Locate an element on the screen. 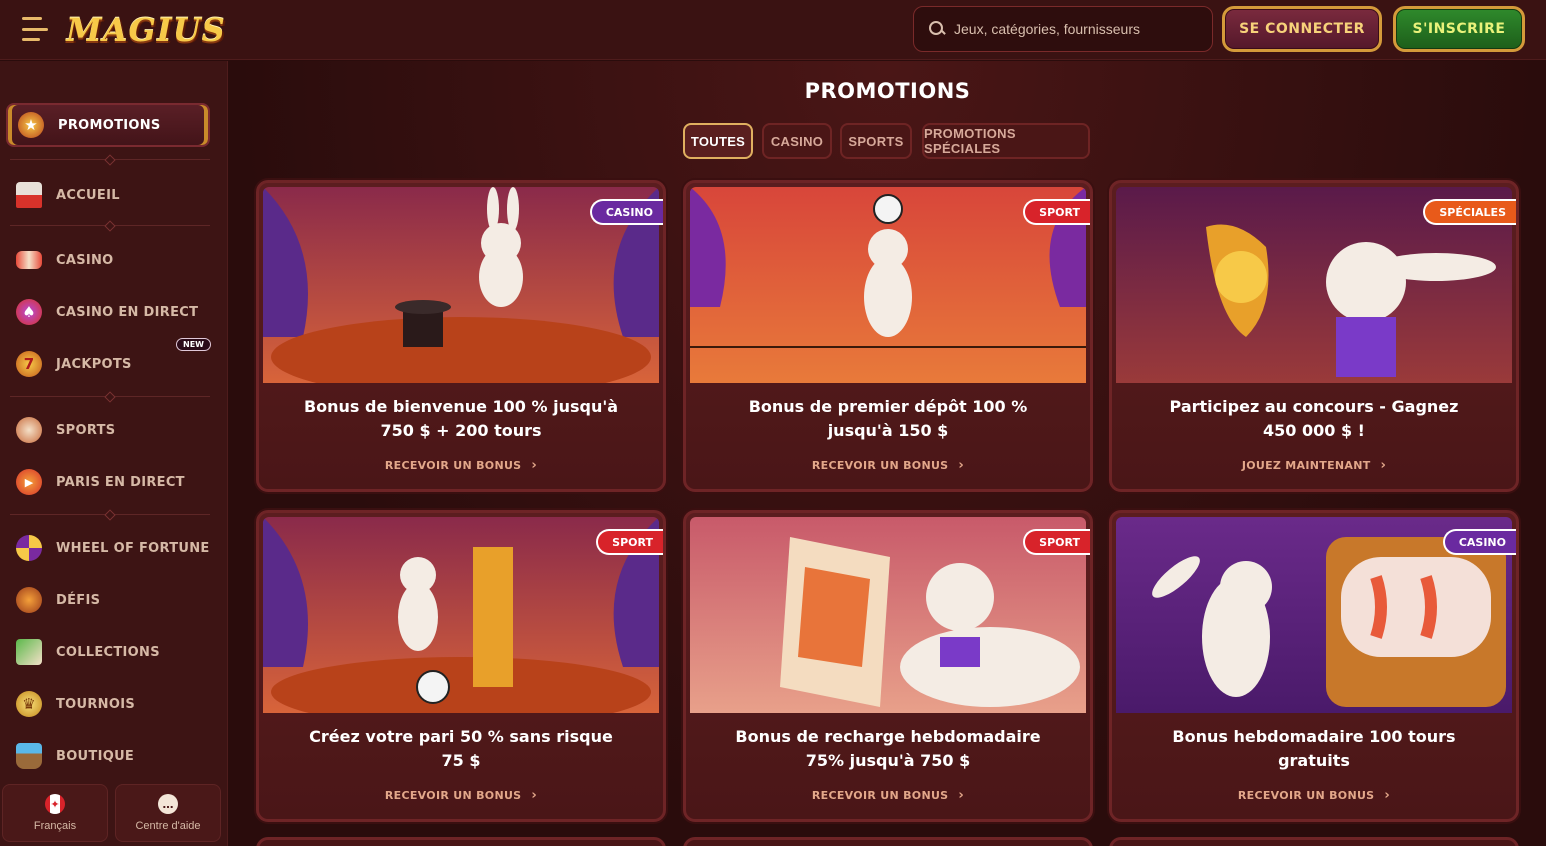  sidebar-item-promotions: ★ Promotions is located at coordinates (108, 125).